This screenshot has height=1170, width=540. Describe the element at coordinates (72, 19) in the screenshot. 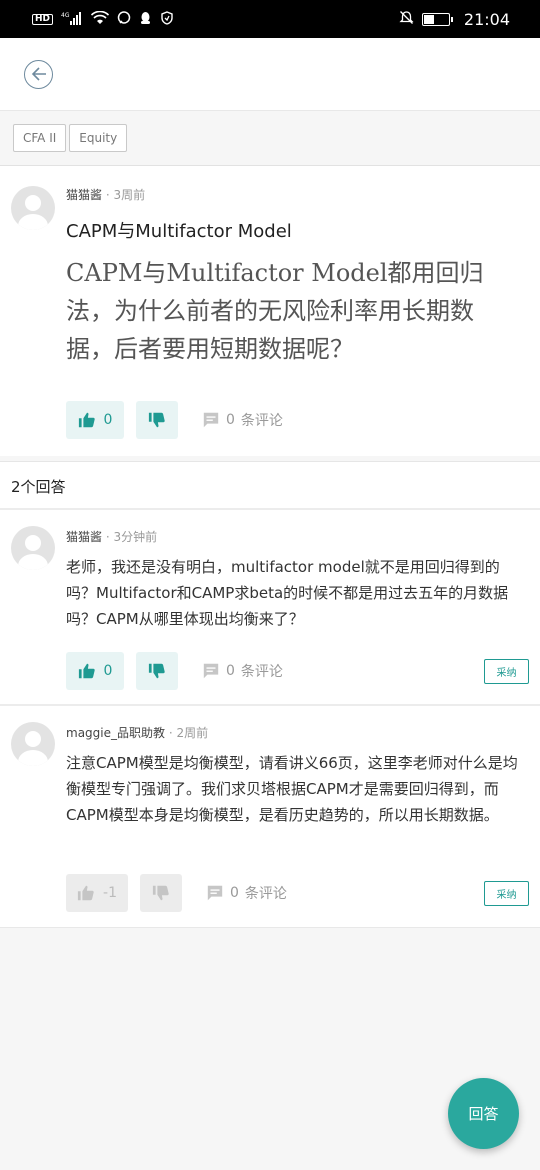

I see `signal-icon: 4G` at that location.